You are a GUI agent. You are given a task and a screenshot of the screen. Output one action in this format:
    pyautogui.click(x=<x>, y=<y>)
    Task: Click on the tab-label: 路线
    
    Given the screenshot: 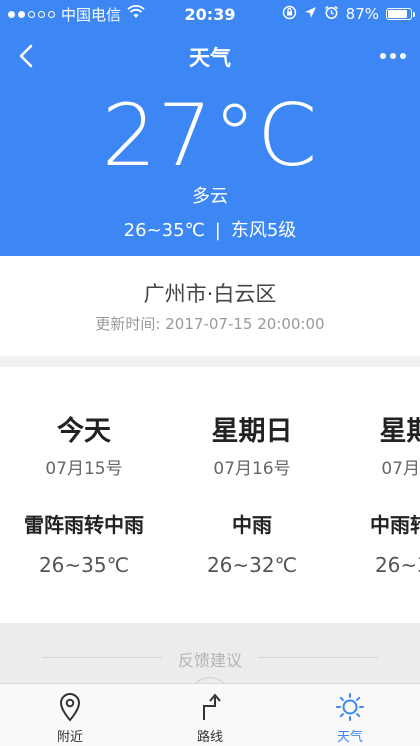 What is the action you would take?
    pyautogui.click(x=209, y=737)
    